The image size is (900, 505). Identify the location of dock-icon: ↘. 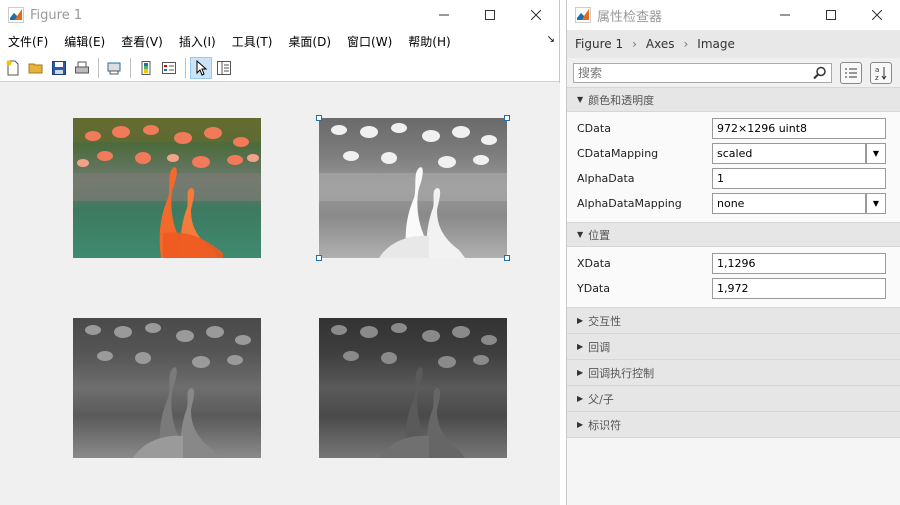
(551, 39).